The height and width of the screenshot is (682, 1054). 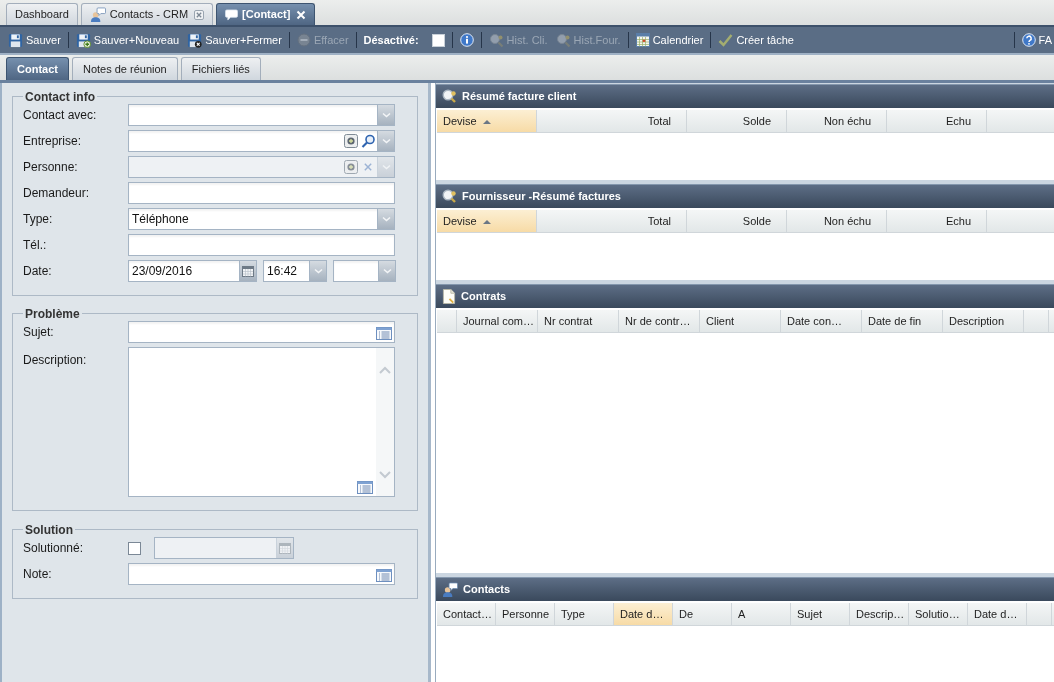 What do you see at coordinates (466, 40) in the screenshot?
I see `info-icon` at bounding box center [466, 40].